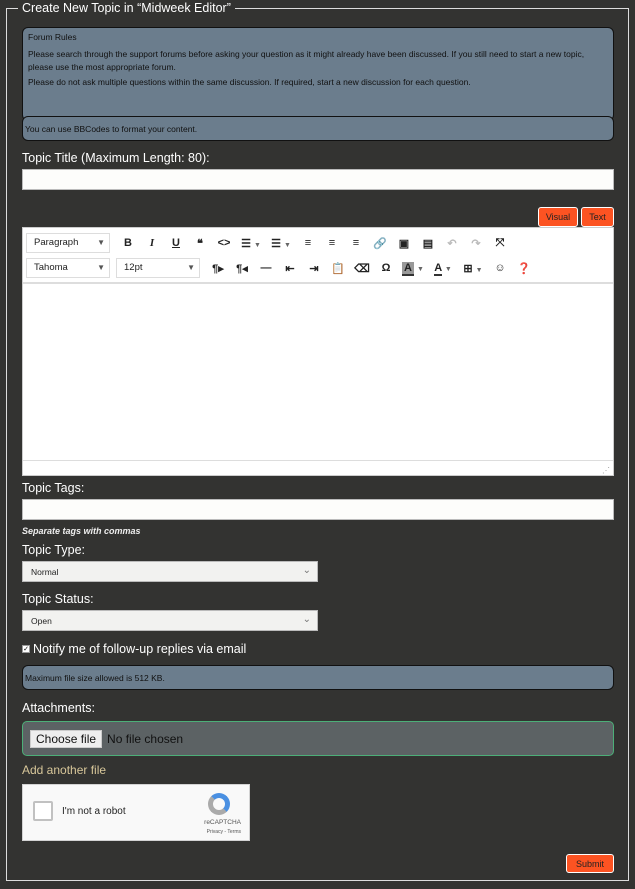 The height and width of the screenshot is (889, 635). I want to click on align-center-icon: ≡, so click(332, 243).